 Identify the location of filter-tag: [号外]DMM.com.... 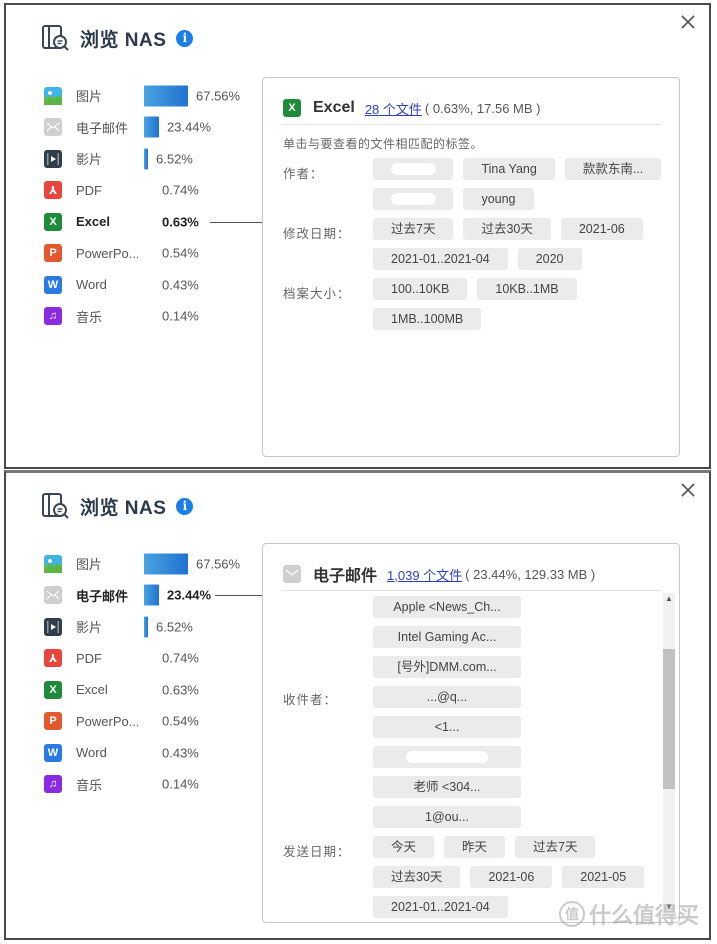
(447, 667).